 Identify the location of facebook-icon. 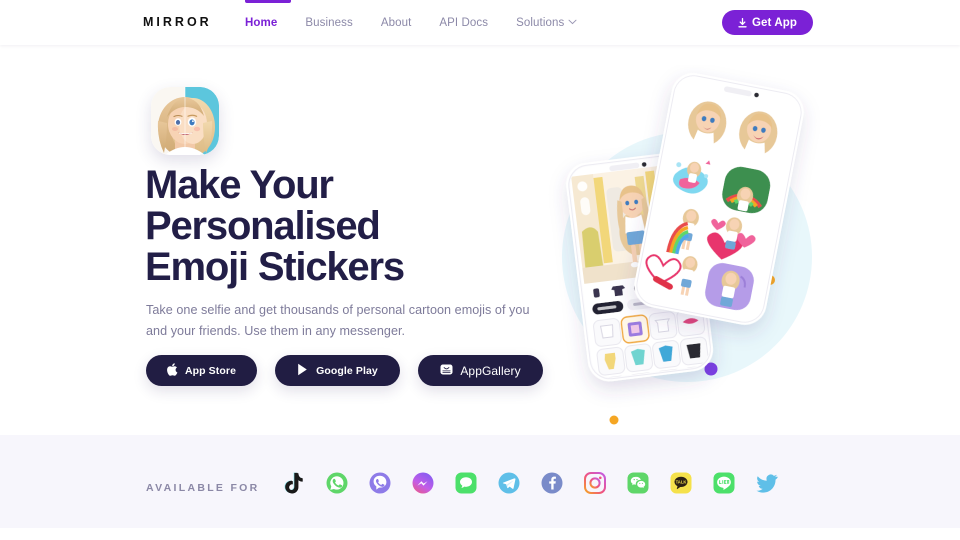
(552, 483).